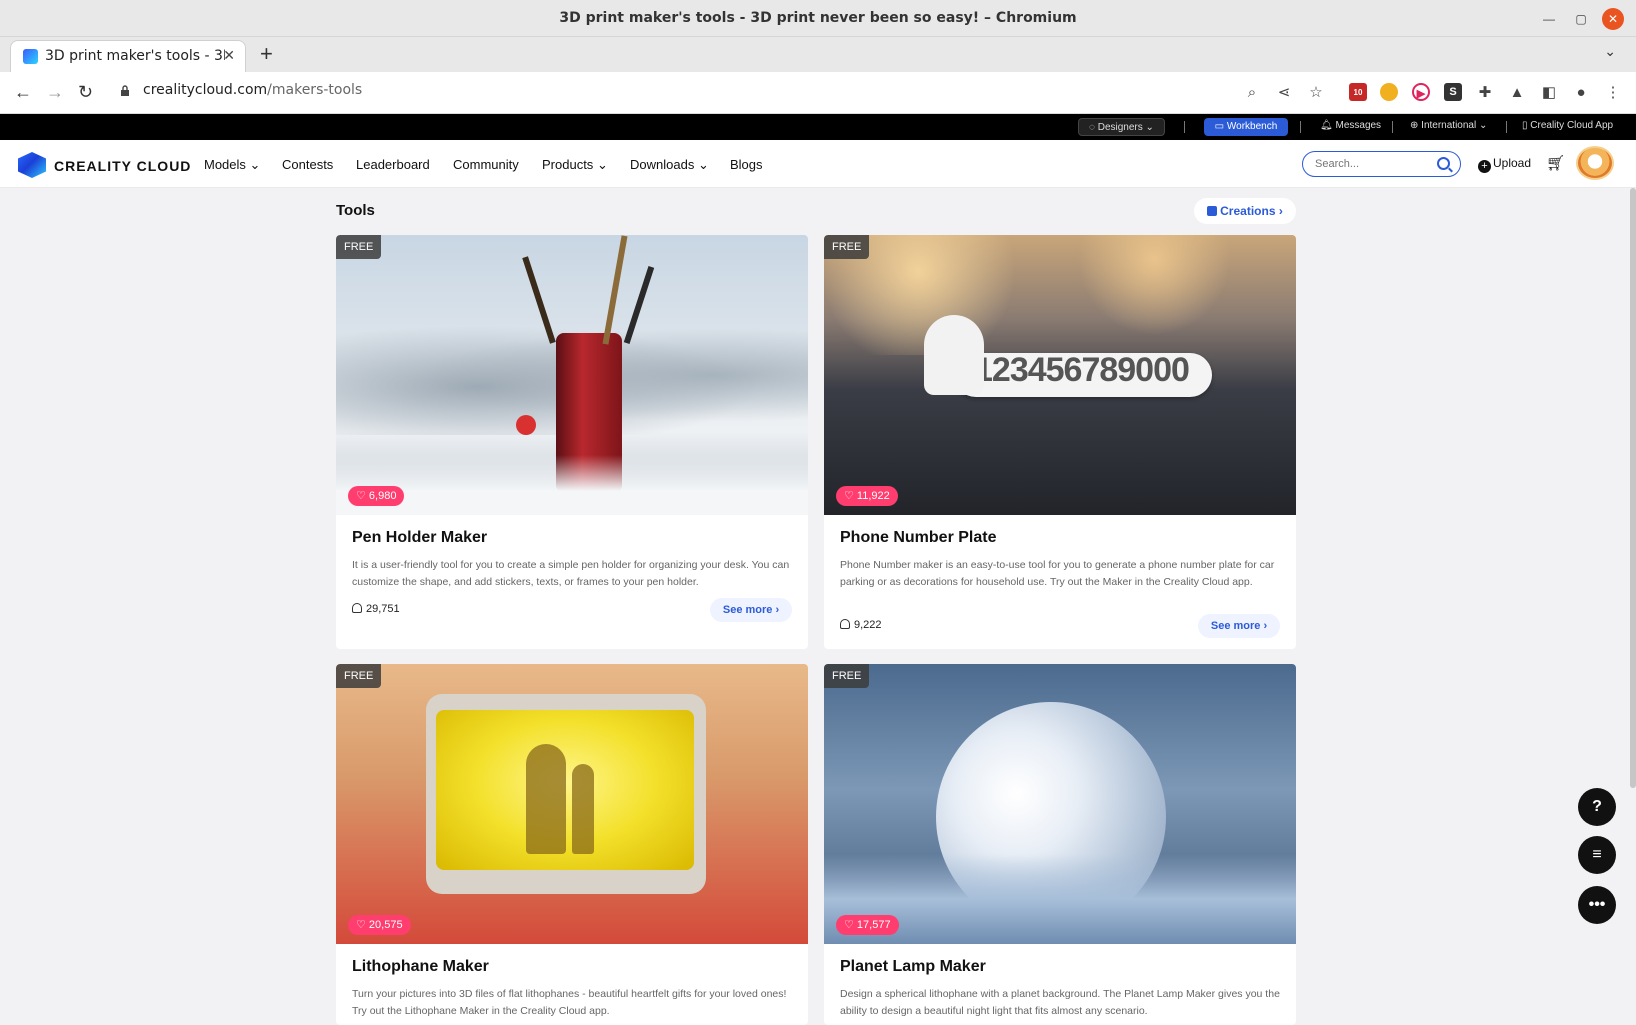 The image size is (1636, 1025). Describe the element at coordinates (1350, 125) in the screenshot. I see `messages-link: 🔔︎ Messages` at that location.